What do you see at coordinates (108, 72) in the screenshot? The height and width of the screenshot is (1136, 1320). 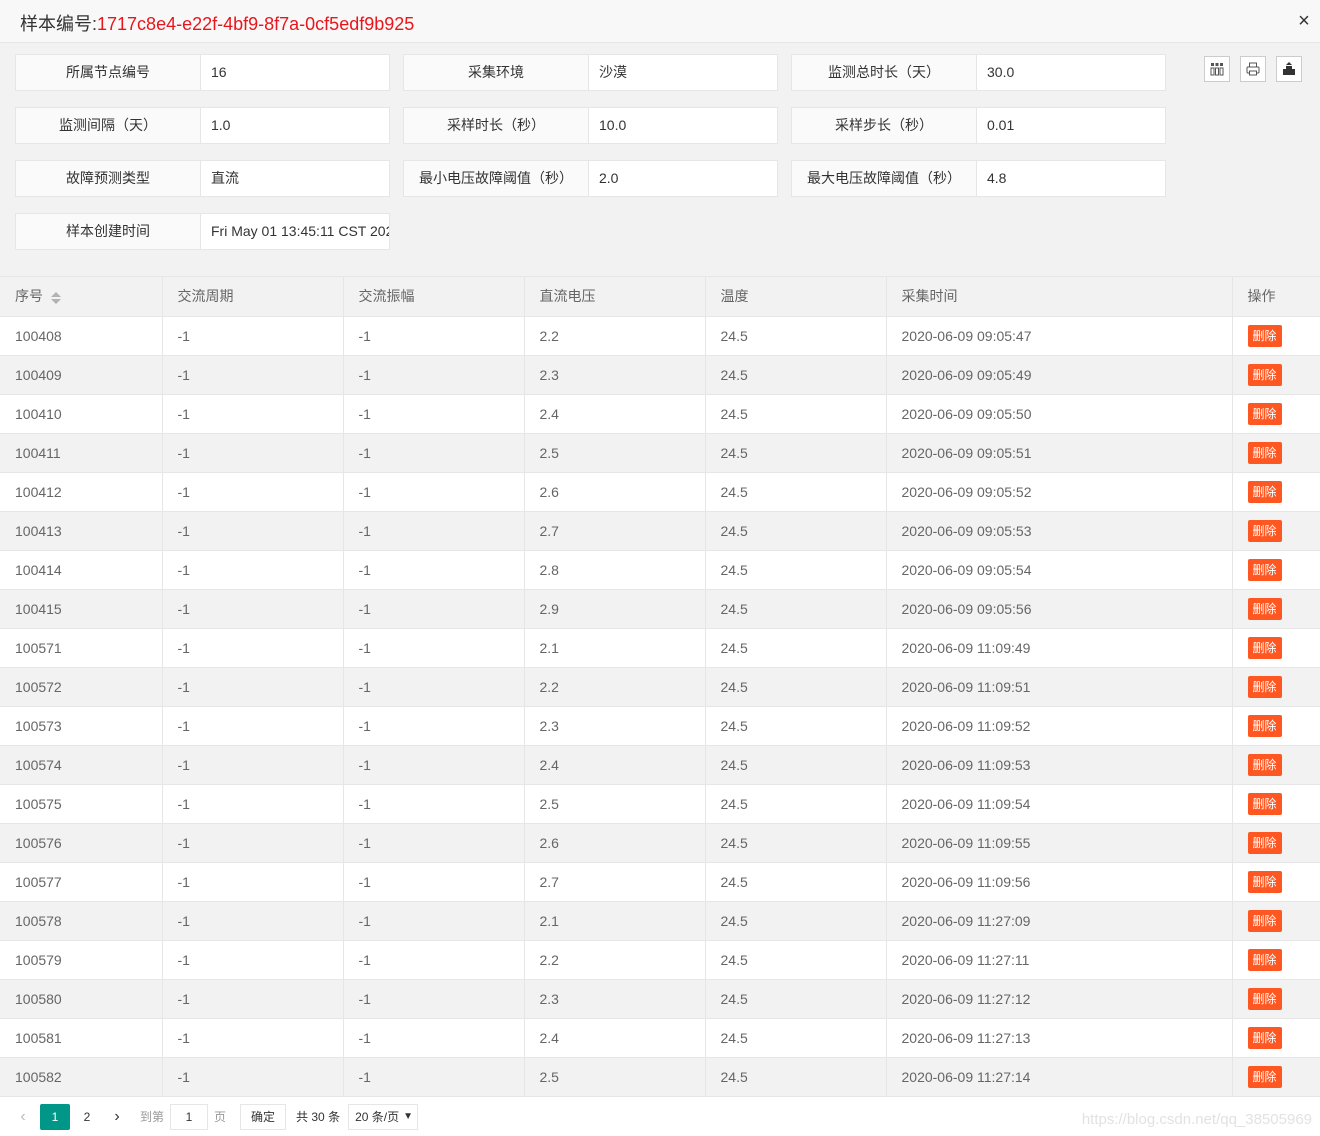 I see `field-label: 所属节点编号` at bounding box center [108, 72].